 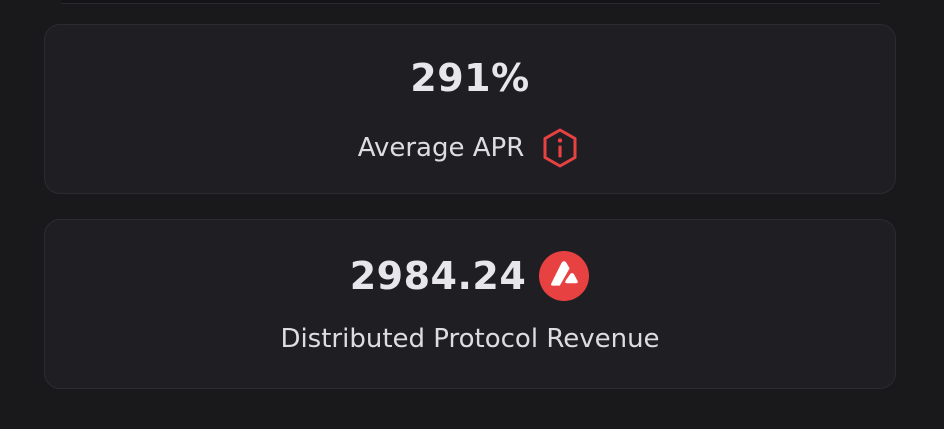 I want to click on protocol-revenue-label: Distributed Protocol Revenue, so click(x=470, y=339).